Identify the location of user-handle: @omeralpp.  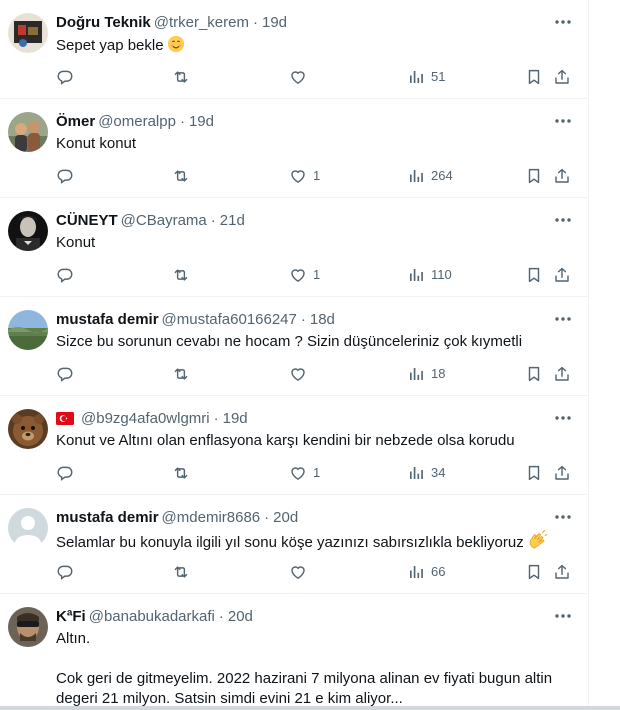
(137, 121).